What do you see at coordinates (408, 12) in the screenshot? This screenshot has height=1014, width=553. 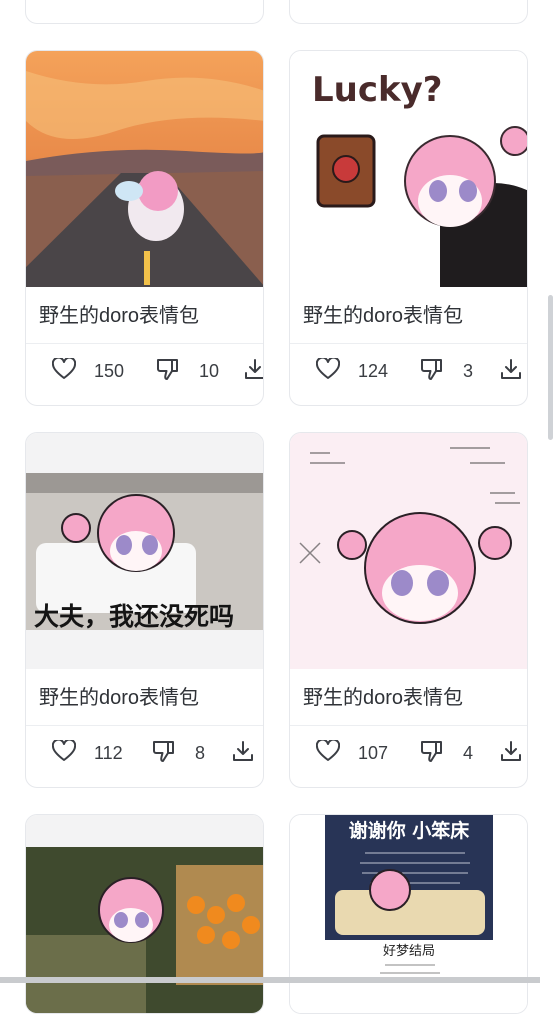 I see `card-partial-top-right` at bounding box center [408, 12].